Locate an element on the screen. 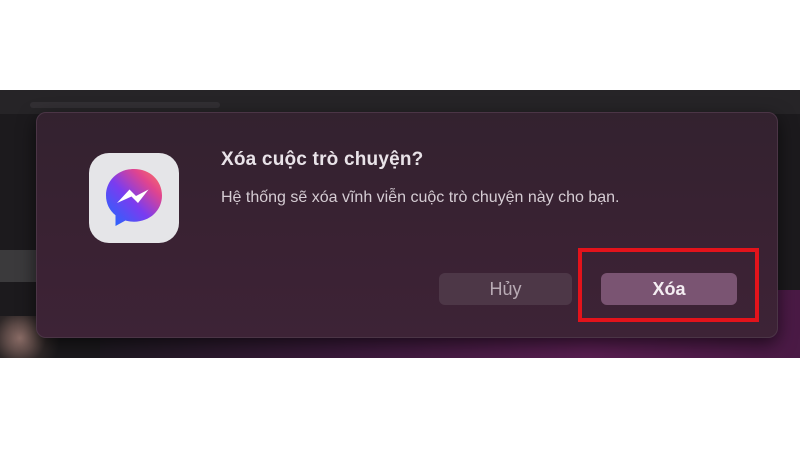 Image resolution: width=800 pixels, height=450 pixels. dialog-title: Xóa cuộc trò chuyện? is located at coordinates (322, 159).